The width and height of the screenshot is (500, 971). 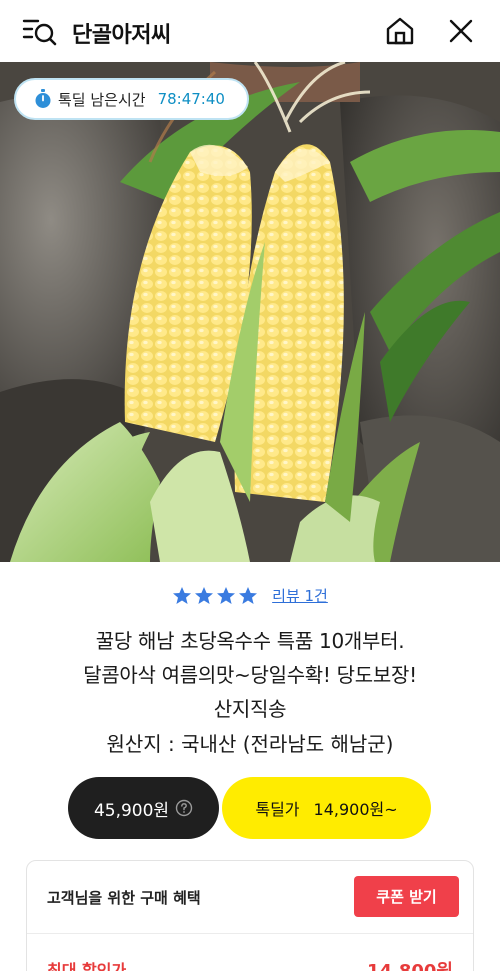 What do you see at coordinates (410, 964) in the screenshot?
I see `max-discount-value: 14,800원` at bounding box center [410, 964].